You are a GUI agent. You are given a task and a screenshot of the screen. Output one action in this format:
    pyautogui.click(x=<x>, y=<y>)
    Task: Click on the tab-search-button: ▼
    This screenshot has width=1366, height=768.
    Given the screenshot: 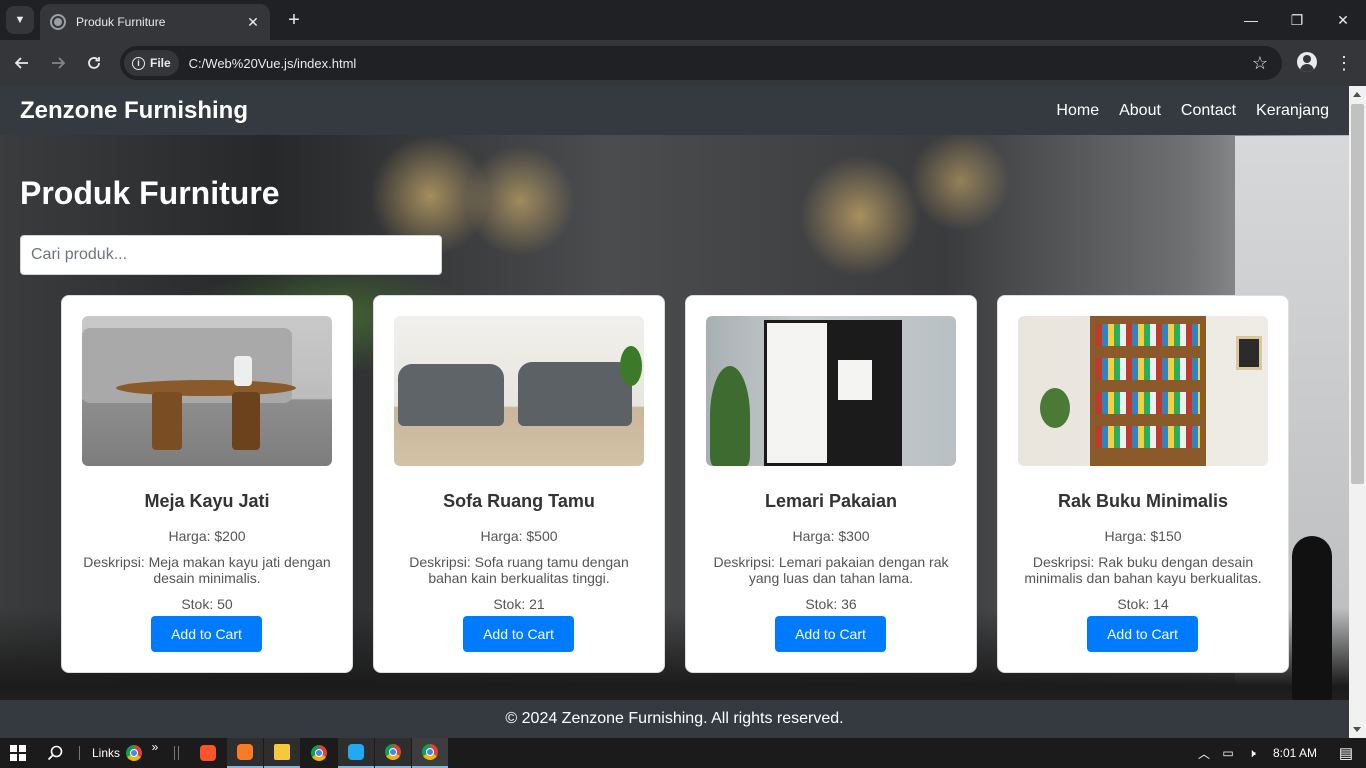 What is the action you would take?
    pyautogui.click(x=20, y=20)
    